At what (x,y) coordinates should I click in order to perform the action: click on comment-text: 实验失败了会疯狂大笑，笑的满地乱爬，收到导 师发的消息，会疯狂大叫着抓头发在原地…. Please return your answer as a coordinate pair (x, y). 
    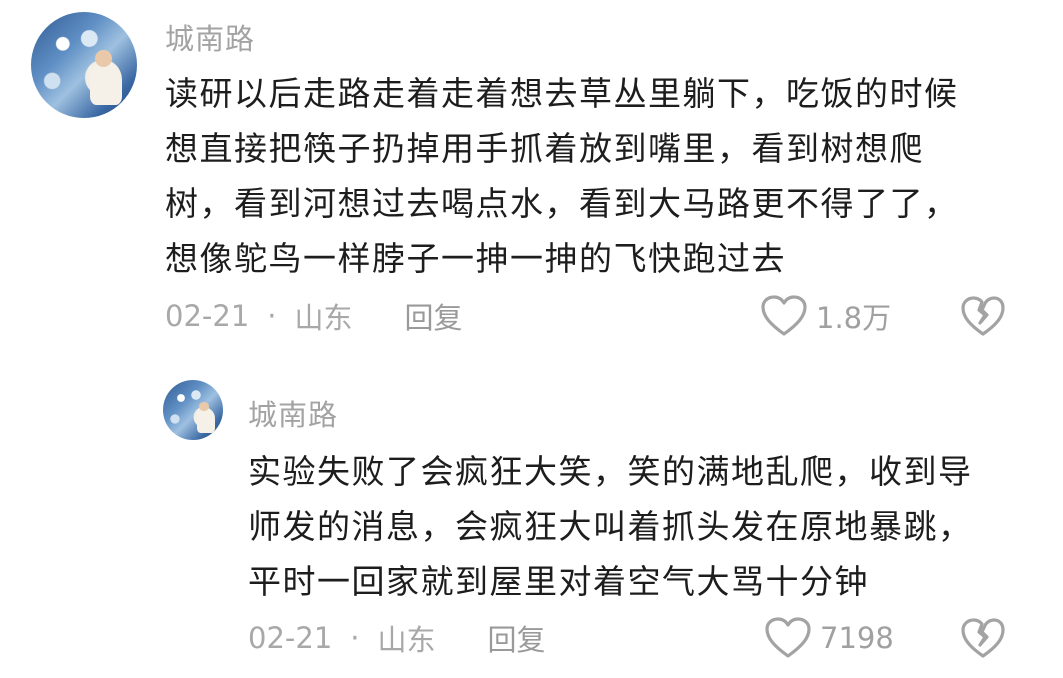
    Looking at the image, I should click on (610, 526).